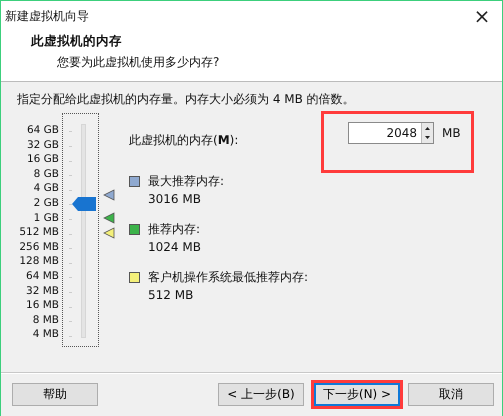 This screenshot has width=503, height=416. What do you see at coordinates (45, 320) in the screenshot?
I see `scale-label: 8 MB` at bounding box center [45, 320].